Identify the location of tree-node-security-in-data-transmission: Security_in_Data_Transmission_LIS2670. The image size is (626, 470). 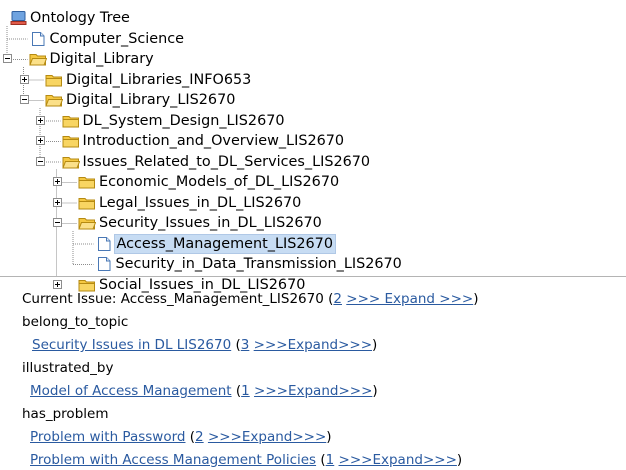
(313, 264).